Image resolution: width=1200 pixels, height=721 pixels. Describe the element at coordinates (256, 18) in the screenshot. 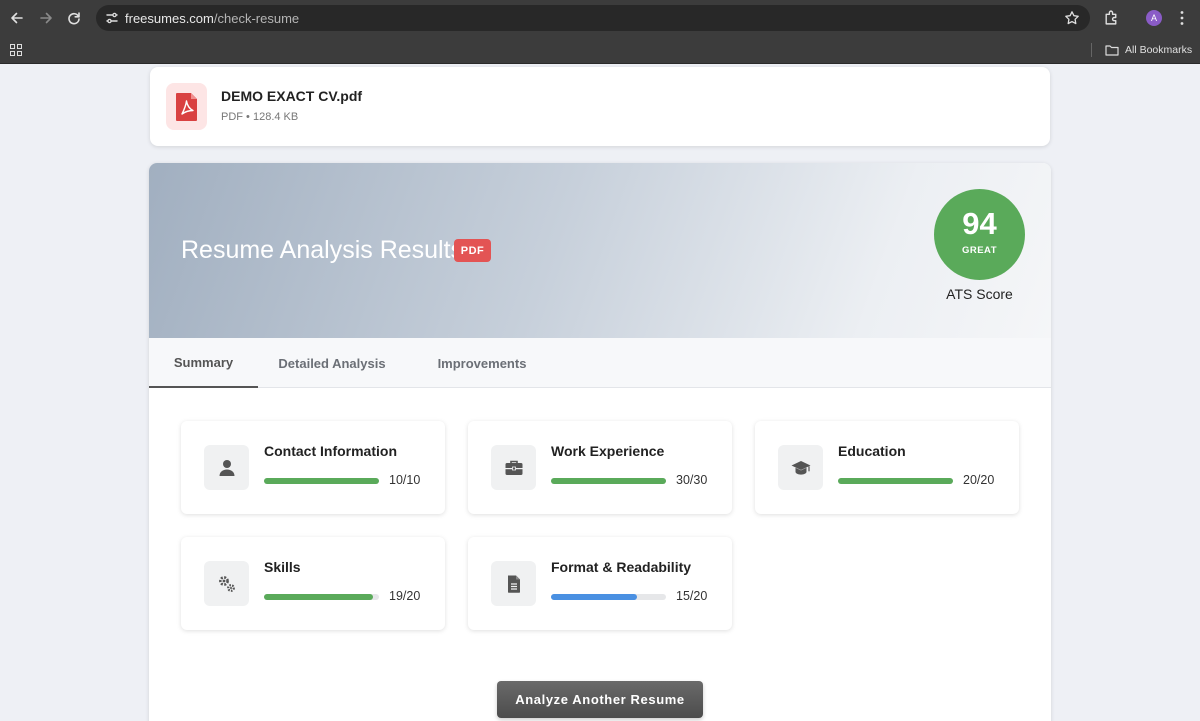

I see `url-path: /check-resume` at that location.